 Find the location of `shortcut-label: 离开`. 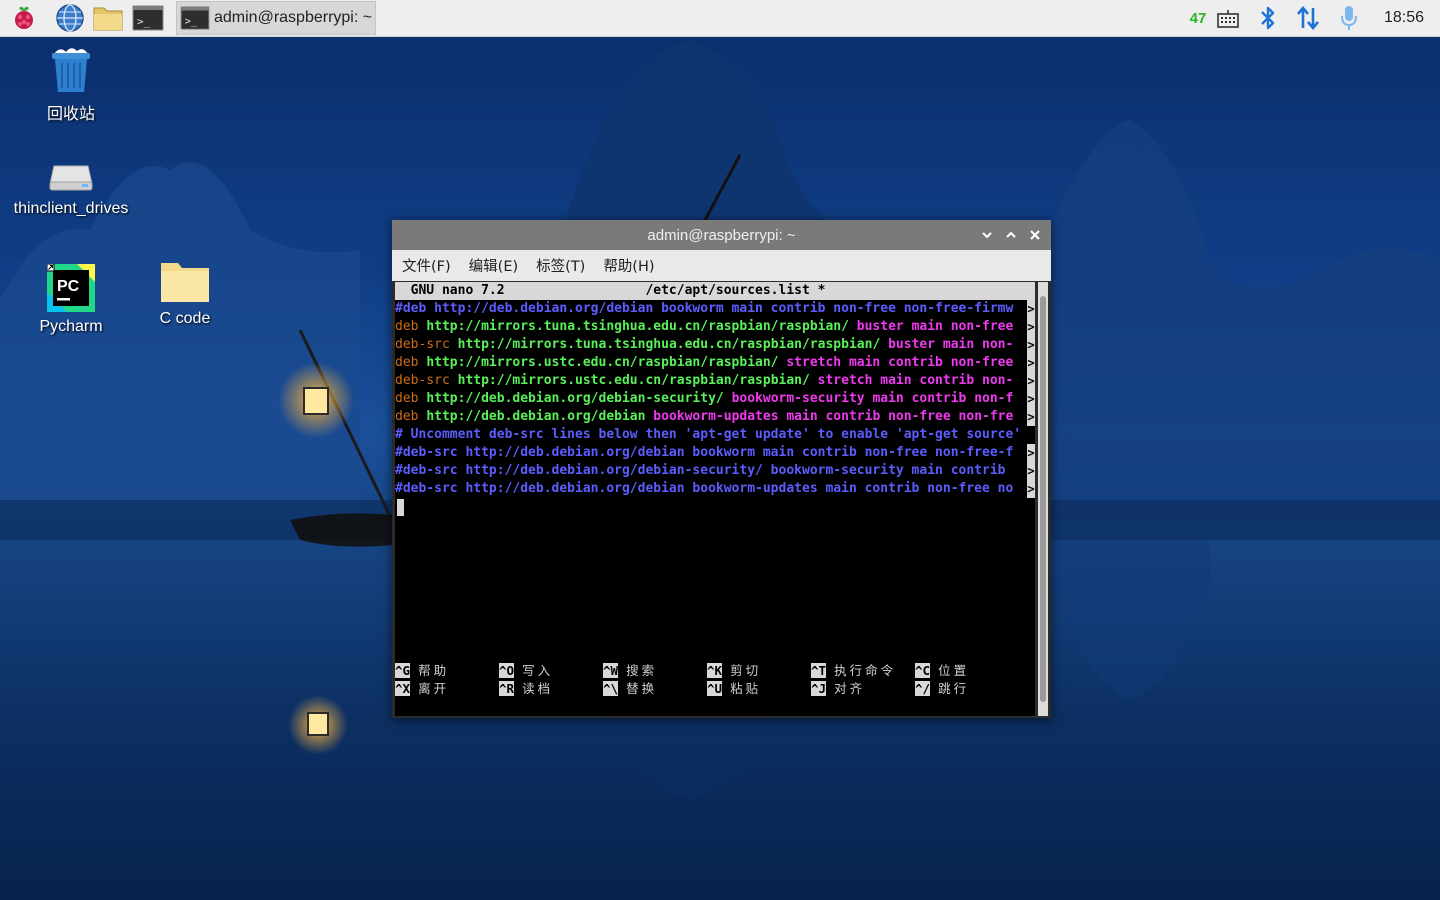

shortcut-label: 离开 is located at coordinates (434, 688).